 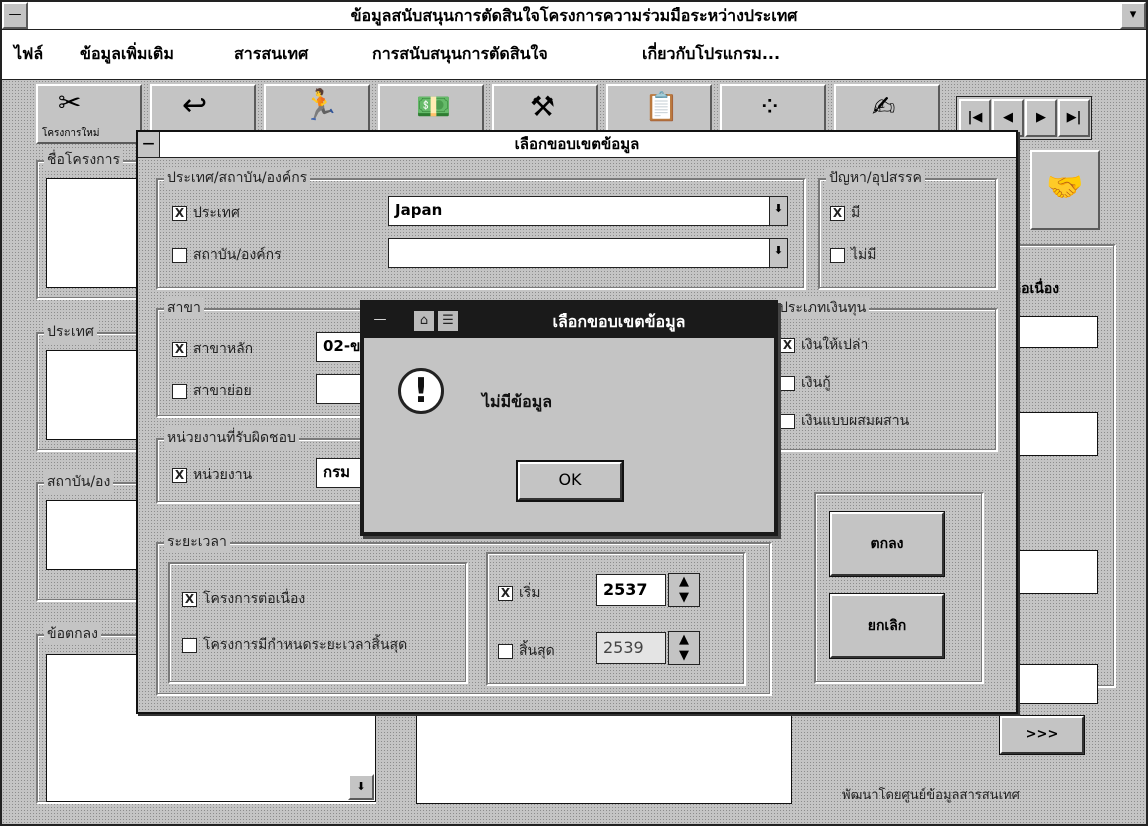 I want to click on agency-label: หน่วยงาน, so click(x=223, y=475).